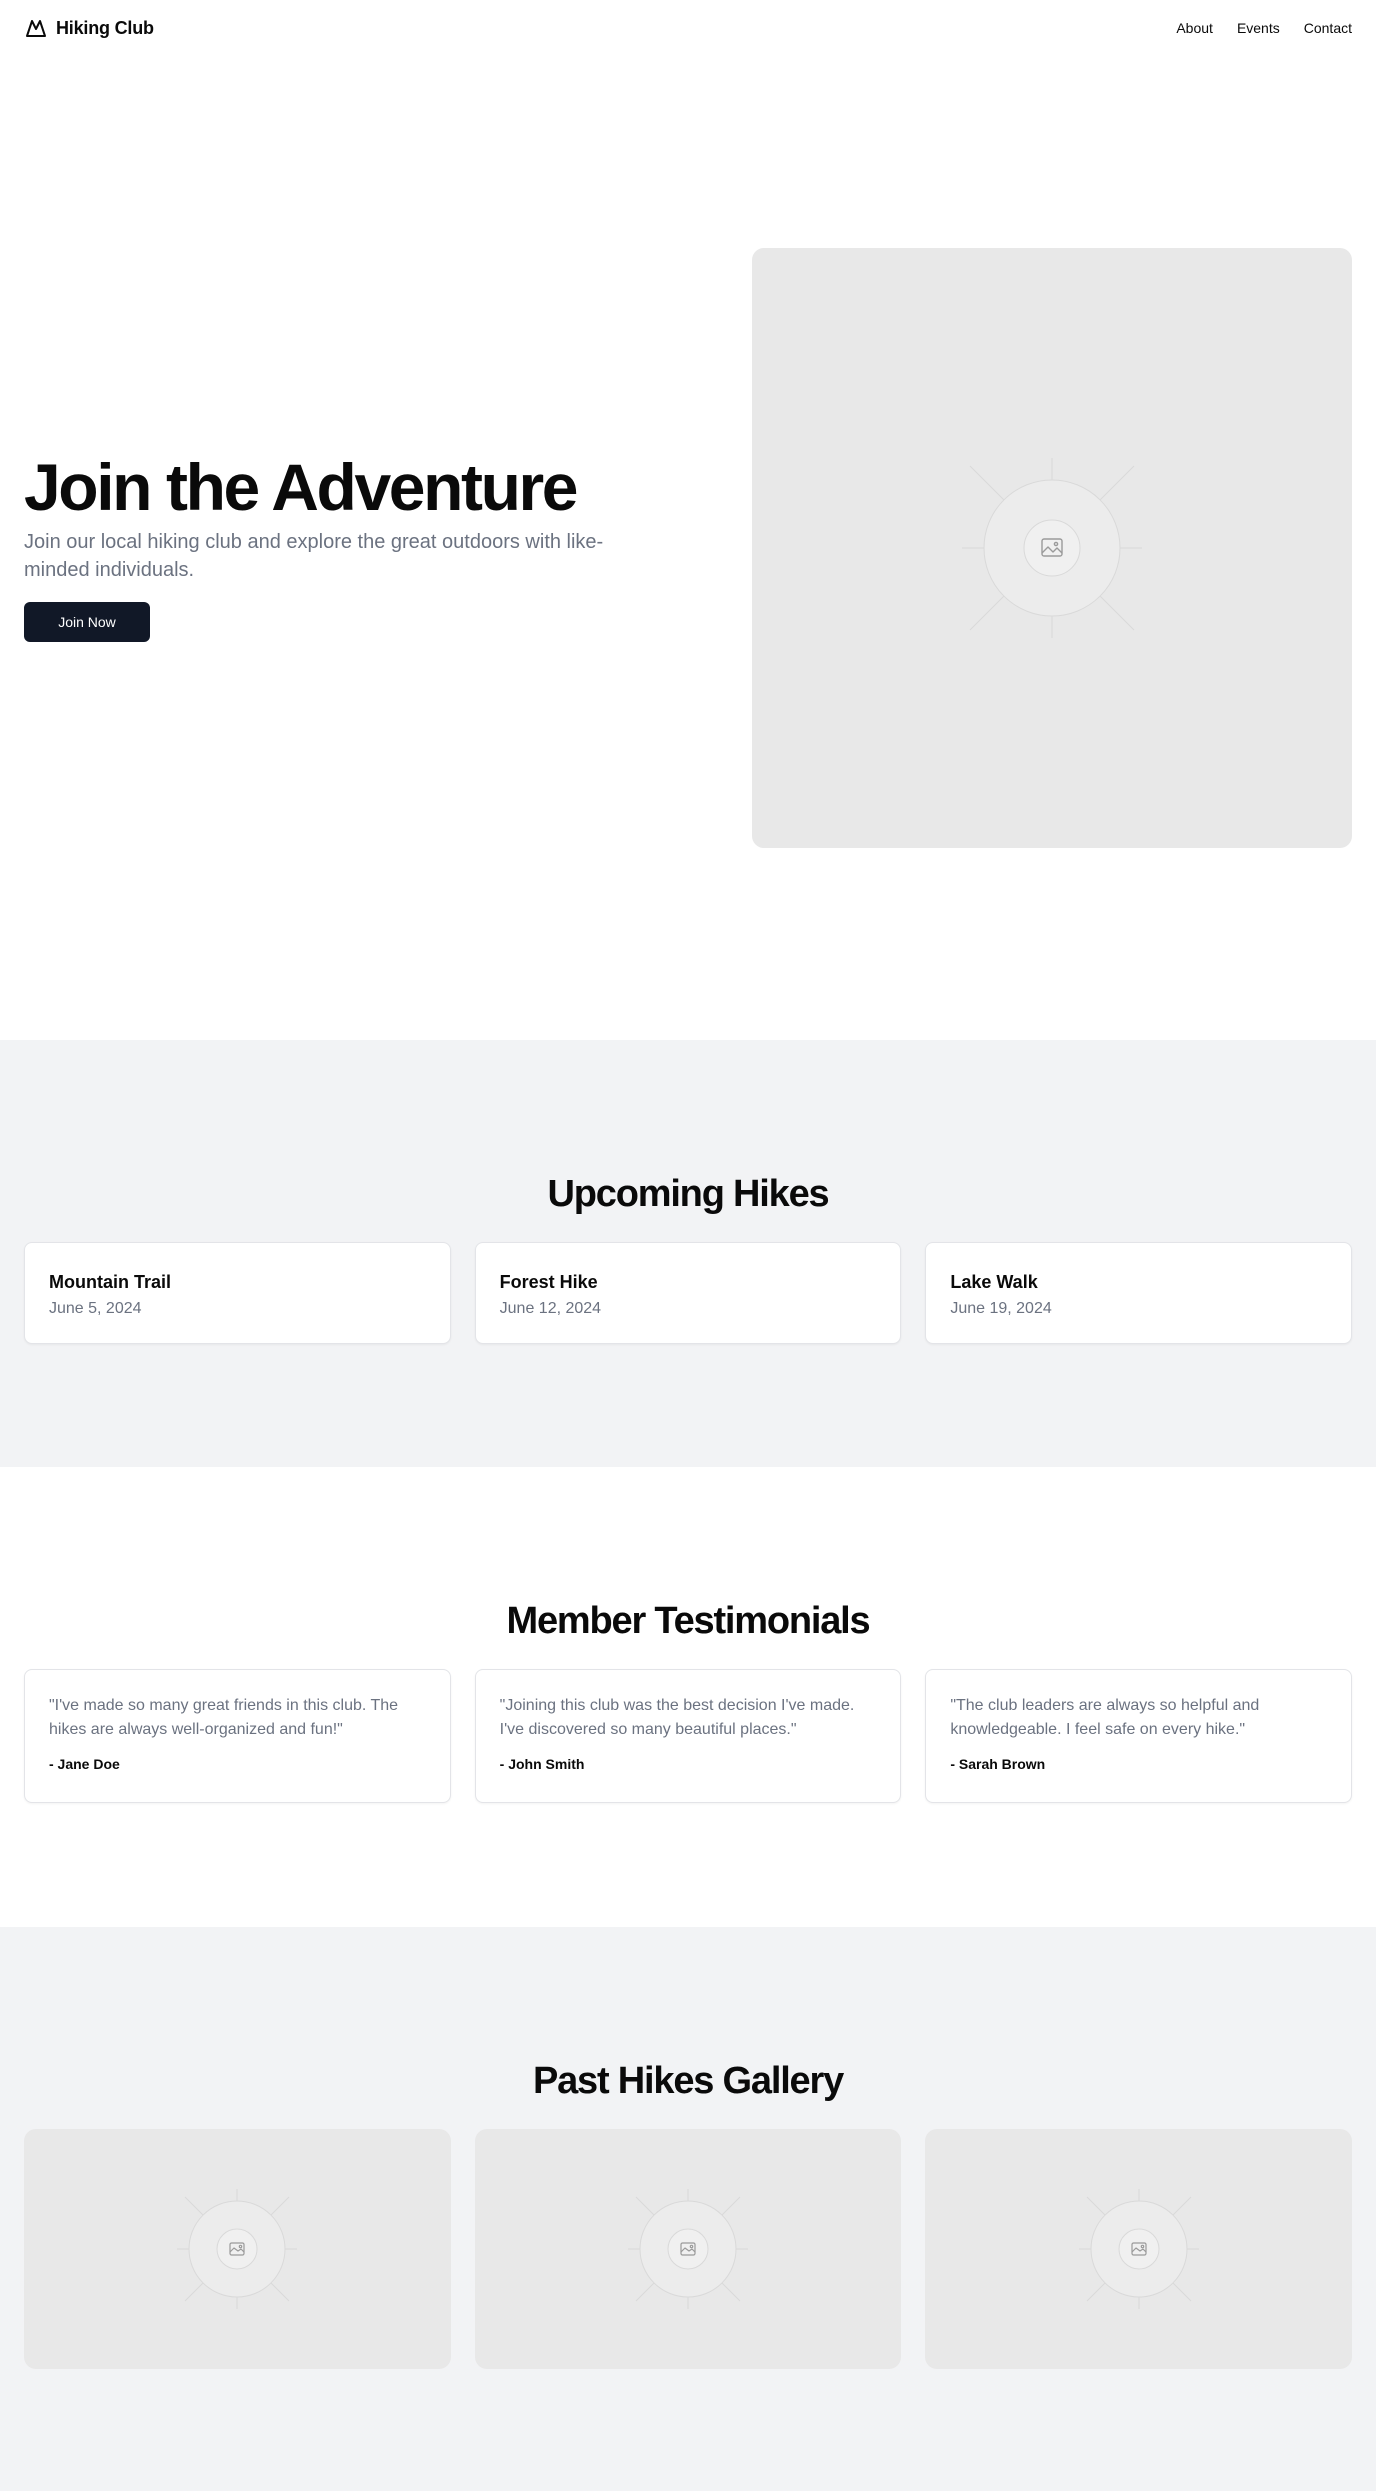 This screenshot has height=2491, width=1376. I want to click on hero-image-placeholder, so click(1052, 548).